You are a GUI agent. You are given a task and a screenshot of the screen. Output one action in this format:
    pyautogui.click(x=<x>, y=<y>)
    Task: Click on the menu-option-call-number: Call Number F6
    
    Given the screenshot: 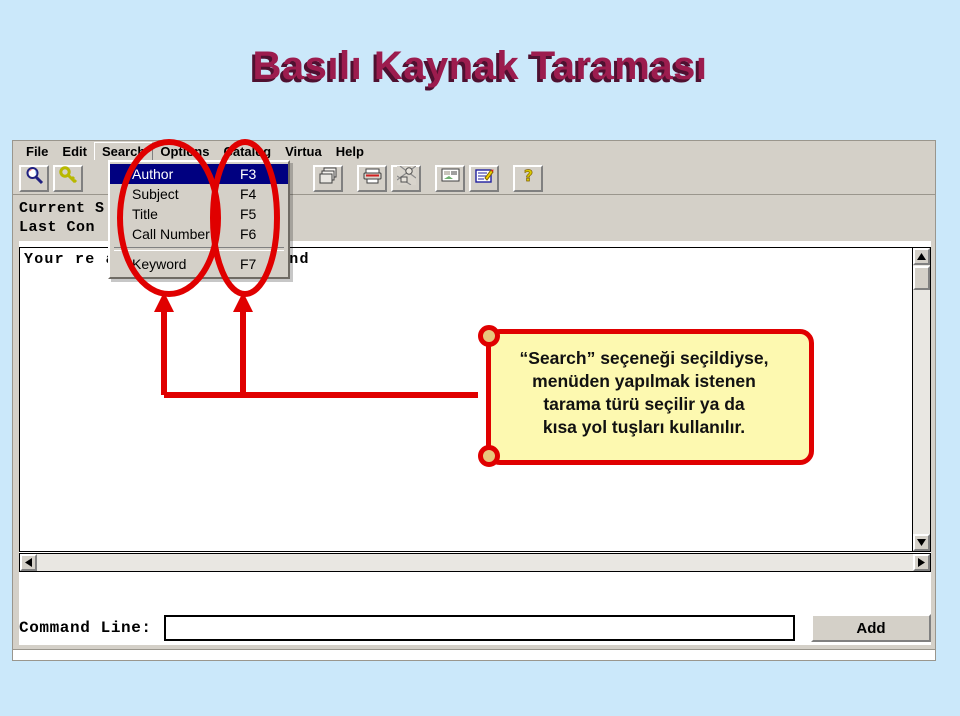 What is the action you would take?
    pyautogui.click(x=199, y=234)
    